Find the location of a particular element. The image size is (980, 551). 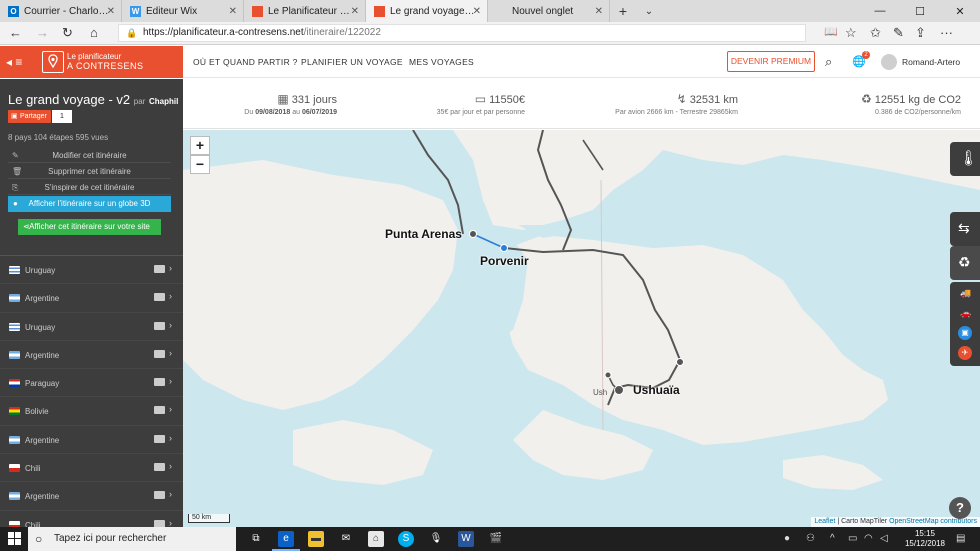

nav-plan-trip: PLANIFIER UN VOYAGE is located at coordinates (352, 62).